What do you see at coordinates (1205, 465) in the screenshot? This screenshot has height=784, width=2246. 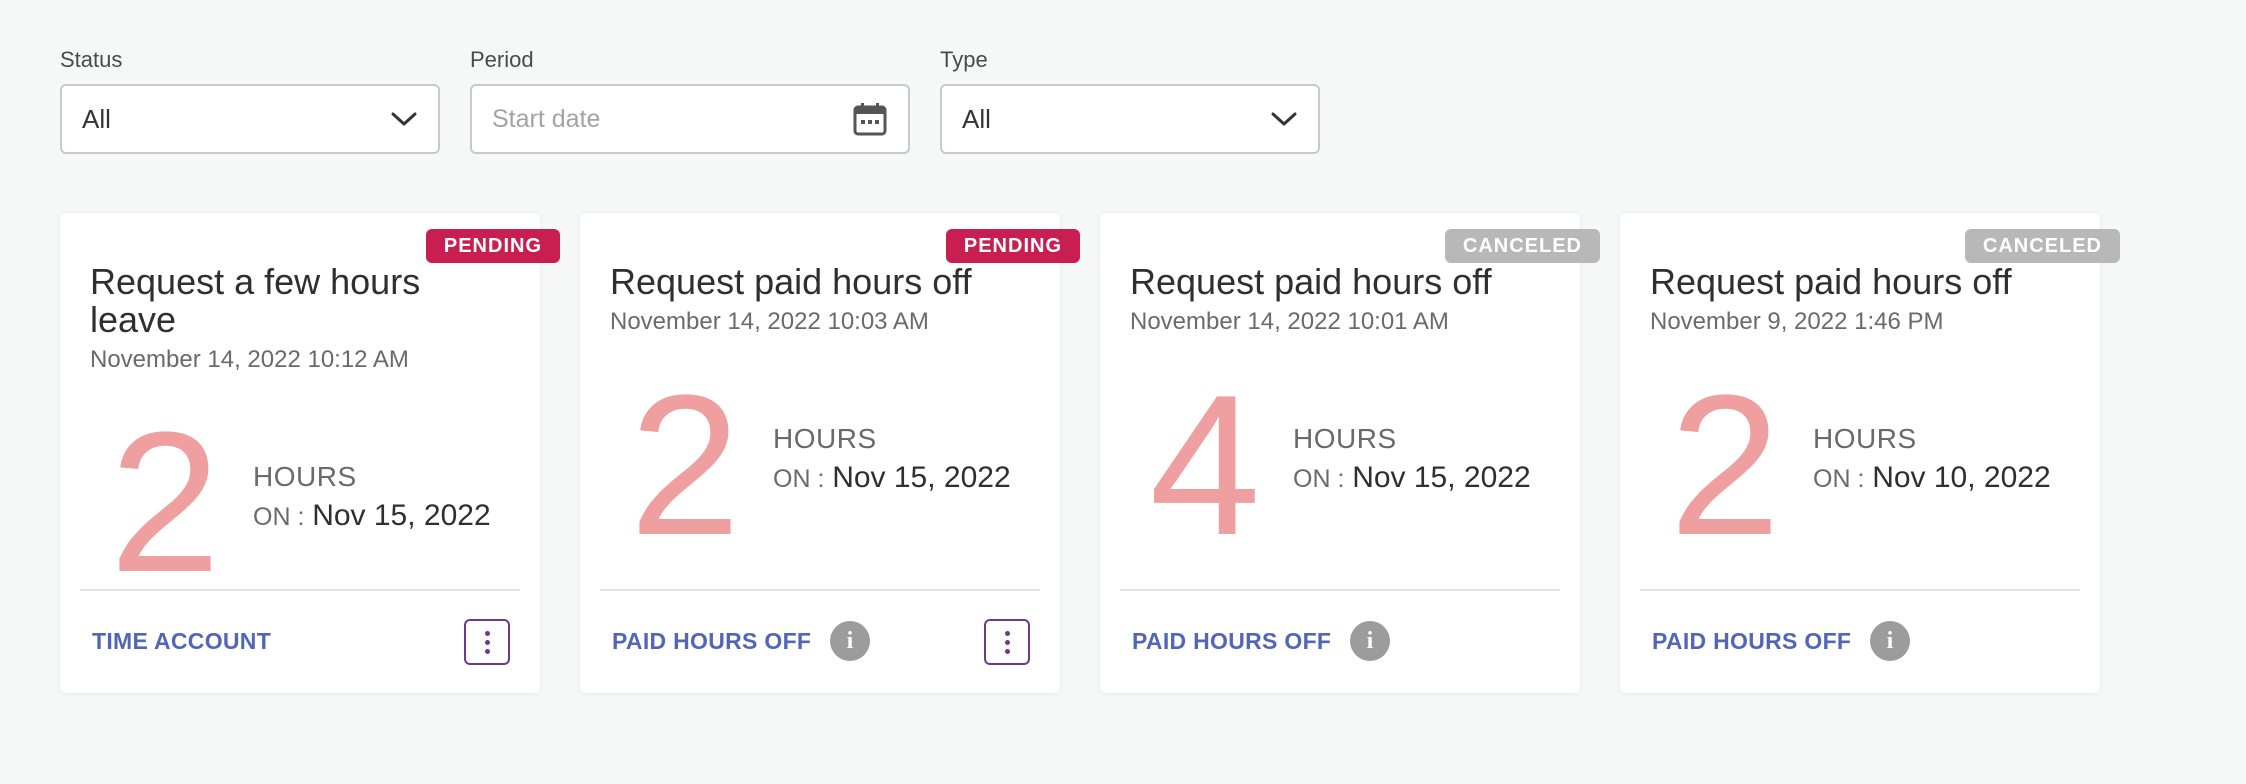 I see `hours-amount: 4` at bounding box center [1205, 465].